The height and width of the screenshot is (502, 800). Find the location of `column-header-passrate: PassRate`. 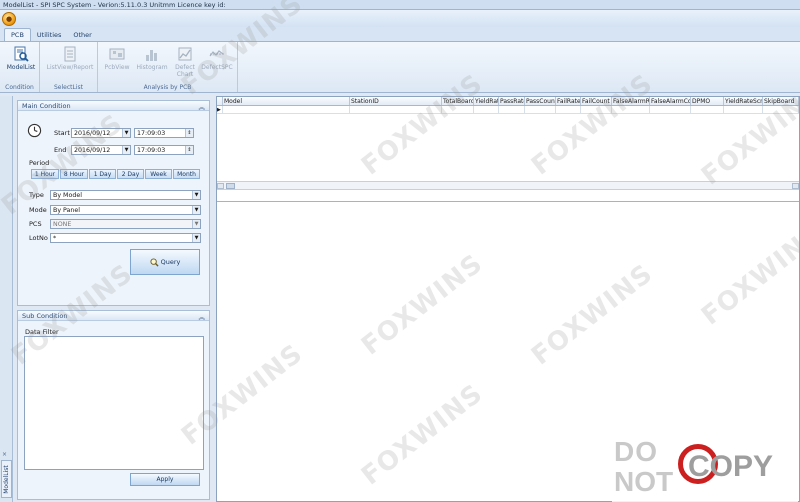

column-header-passrate: PassRate is located at coordinates (512, 101).